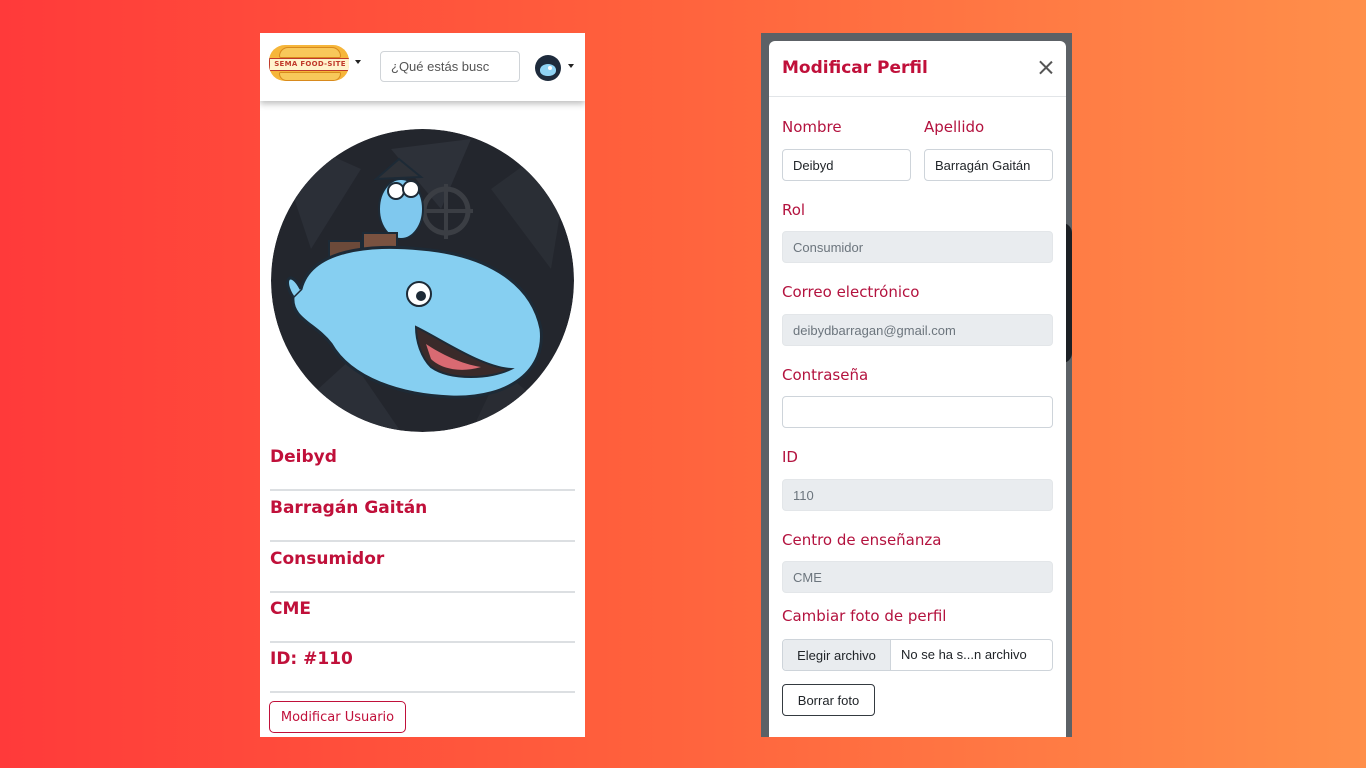 This screenshot has height=768, width=1366. Describe the element at coordinates (917, 330) in the screenshot. I see `email-field` at that location.